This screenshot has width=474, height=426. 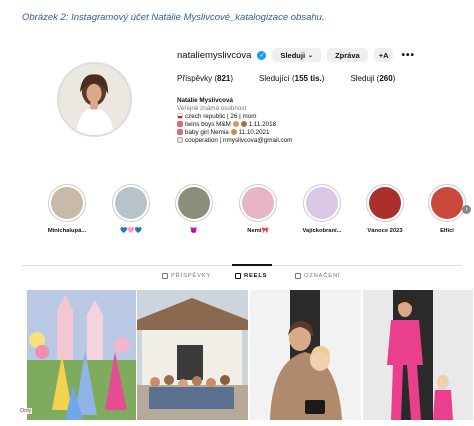 I want to click on bio-line-contact: cooperation | nmyslivcova@gmail.com, so click(x=234, y=141).